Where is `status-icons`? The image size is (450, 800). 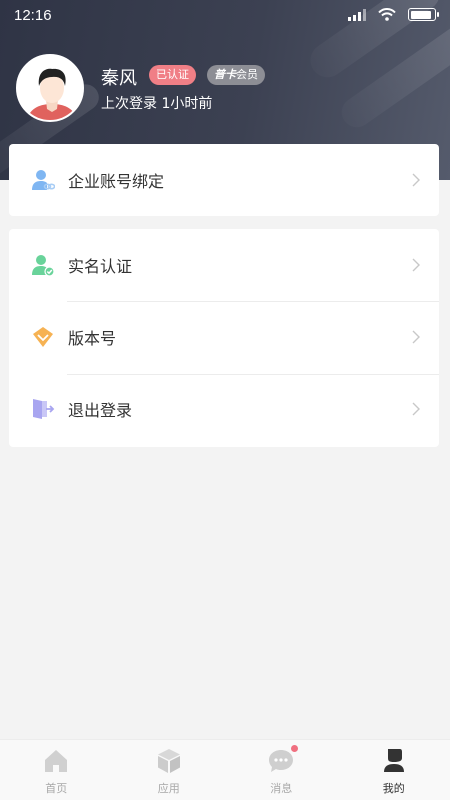
status-icons is located at coordinates (393, 14).